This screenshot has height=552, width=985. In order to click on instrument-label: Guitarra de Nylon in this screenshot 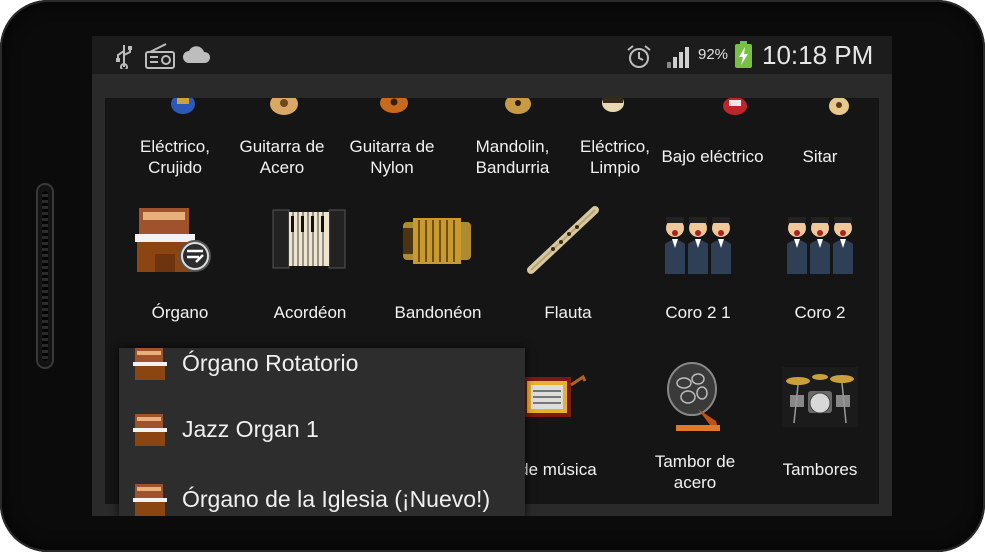, I will do `click(392, 157)`.